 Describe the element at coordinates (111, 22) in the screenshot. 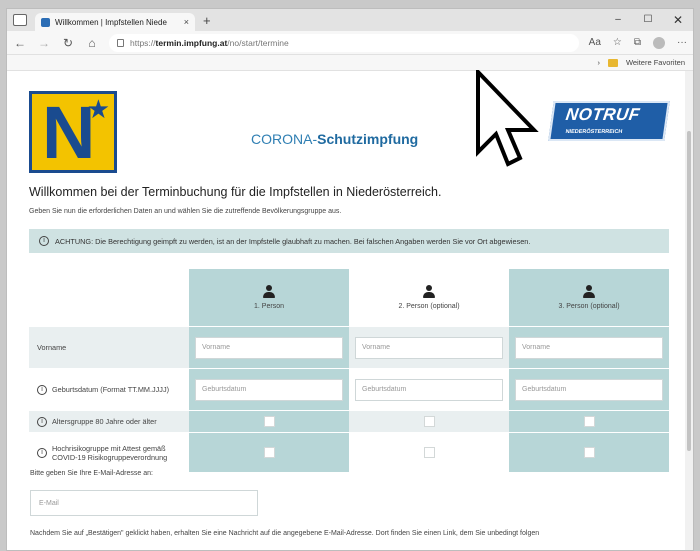

I see `tab-title: Willkommen | Impfstellen Niede` at that location.